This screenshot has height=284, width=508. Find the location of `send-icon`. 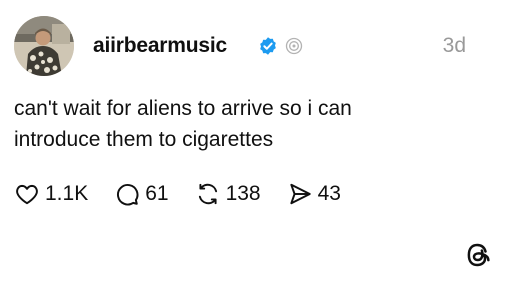

send-icon is located at coordinates (300, 194).